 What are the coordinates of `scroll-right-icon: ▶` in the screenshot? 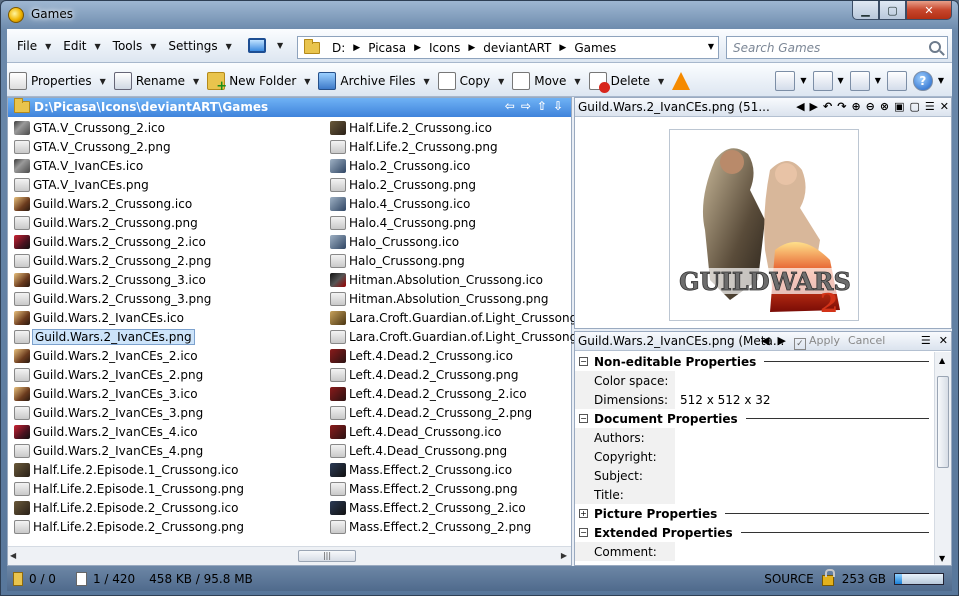 It's located at (564, 555).